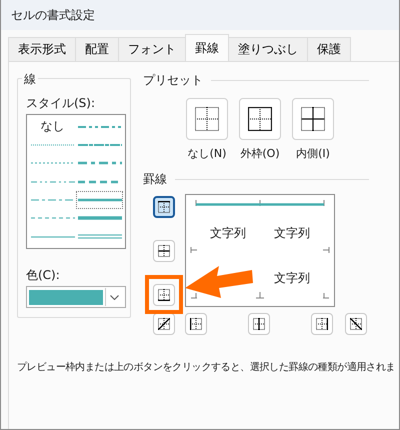 The image size is (400, 430). Describe the element at coordinates (268, 49) in the screenshot. I see `tab: 塗りつぶし` at that location.